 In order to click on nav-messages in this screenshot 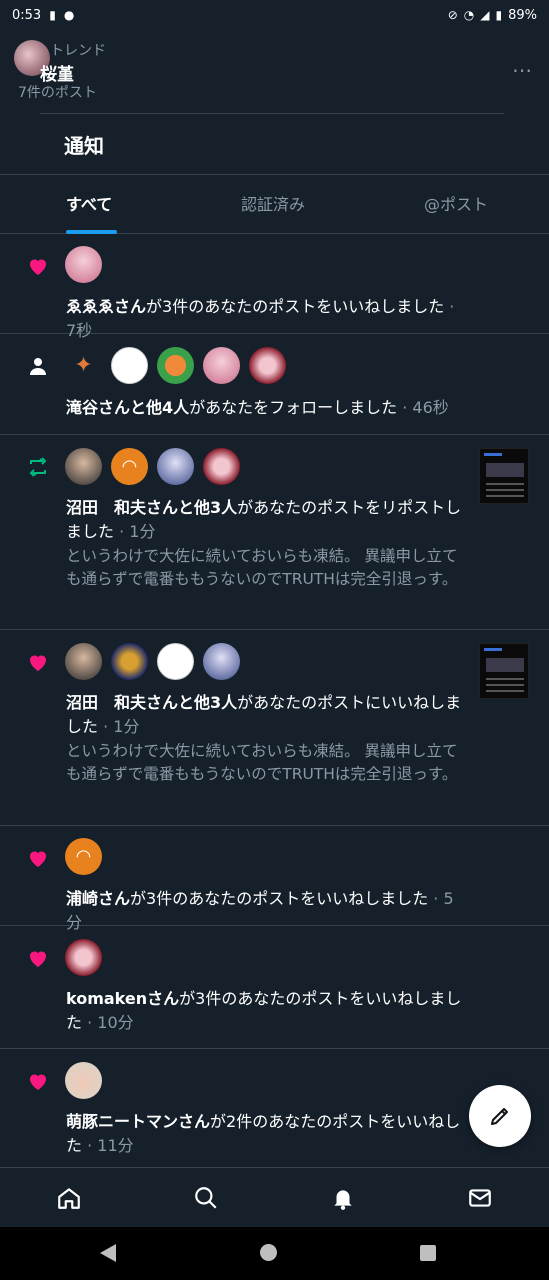, I will do `click(480, 1198)`.